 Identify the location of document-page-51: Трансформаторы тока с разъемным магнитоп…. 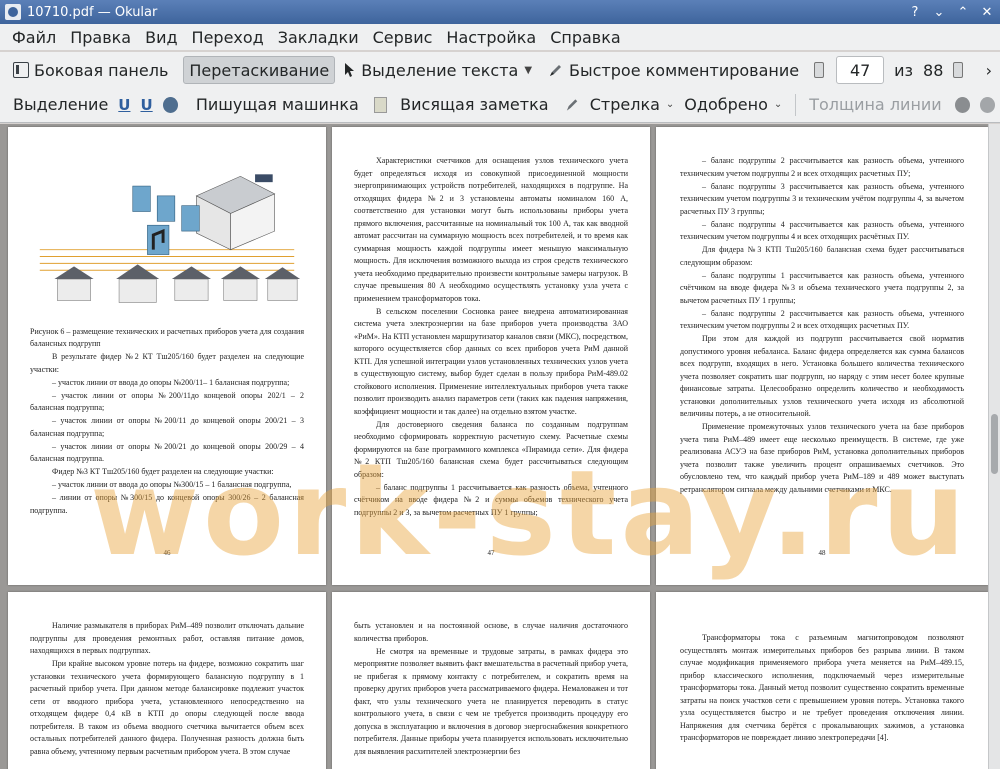
(822, 680).